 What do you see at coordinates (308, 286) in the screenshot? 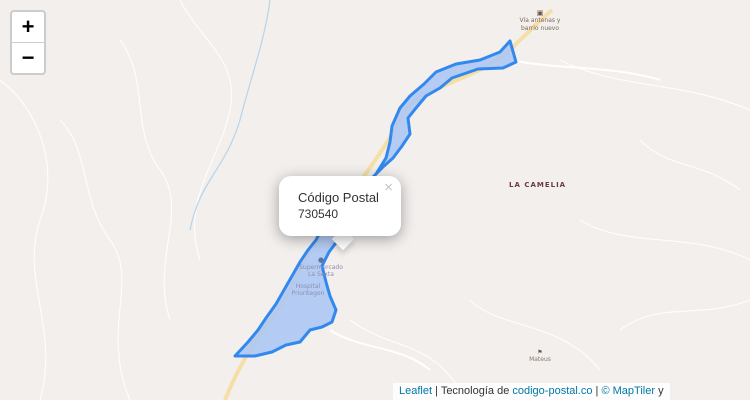
I see `label-hospital-line1: Hospital` at bounding box center [308, 286].